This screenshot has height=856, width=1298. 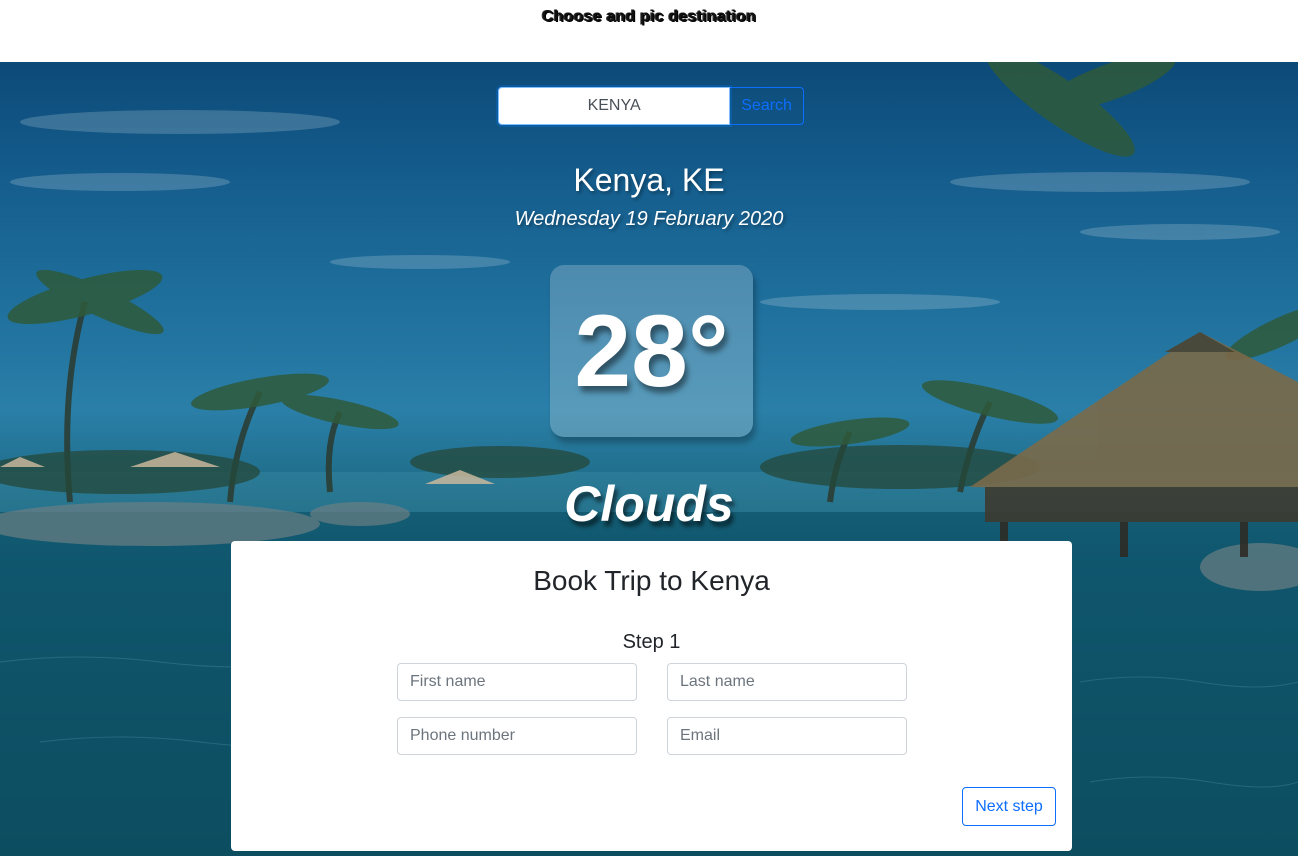 I want to click on next-step-button: Next step, so click(x=1009, y=806).